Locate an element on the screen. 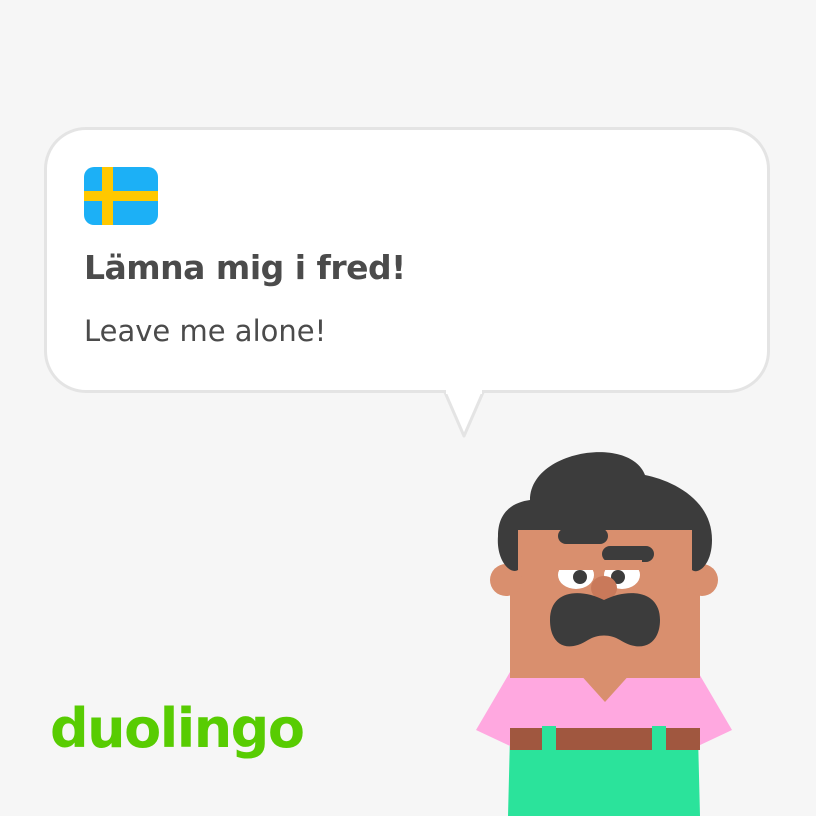 This screenshot has height=816, width=816. speech-bubble-tail-join is located at coordinates (464, 390).